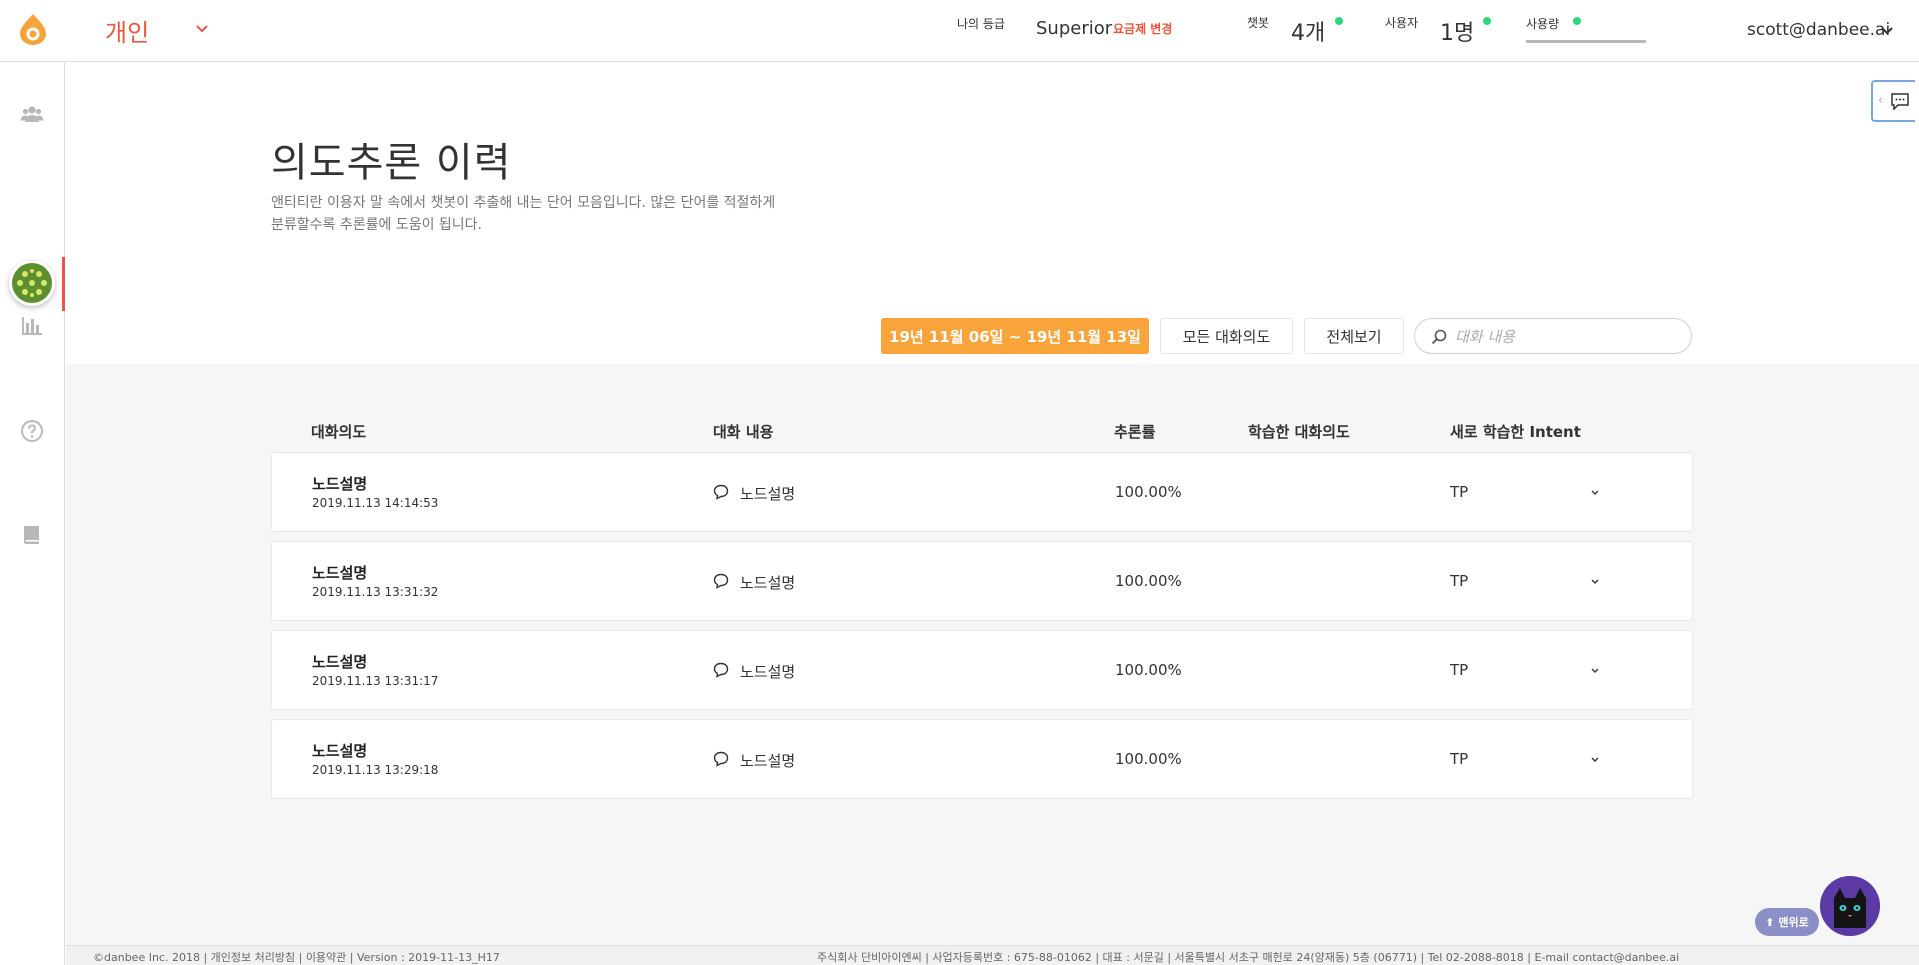 The height and width of the screenshot is (965, 1919). I want to click on row-timestamp: 2019.11.13 13:31:17, so click(375, 681).